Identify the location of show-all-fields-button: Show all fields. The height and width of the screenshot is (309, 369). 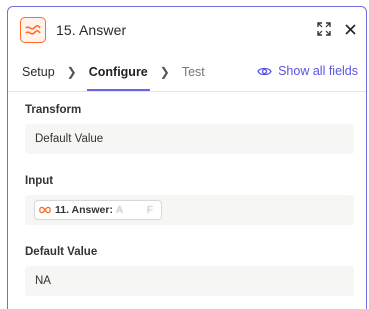
(307, 71).